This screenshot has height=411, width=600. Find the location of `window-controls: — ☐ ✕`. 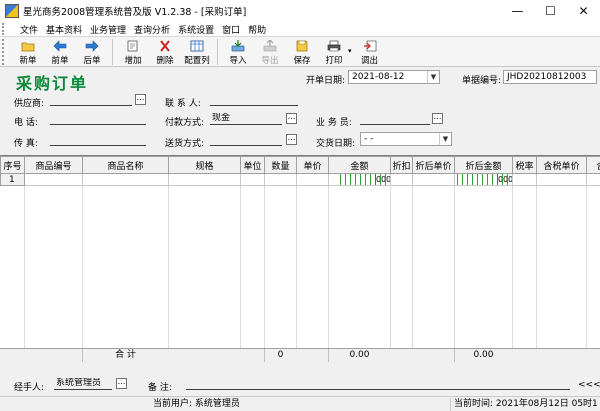

window-controls: — ☐ ✕ is located at coordinates (550, 11).